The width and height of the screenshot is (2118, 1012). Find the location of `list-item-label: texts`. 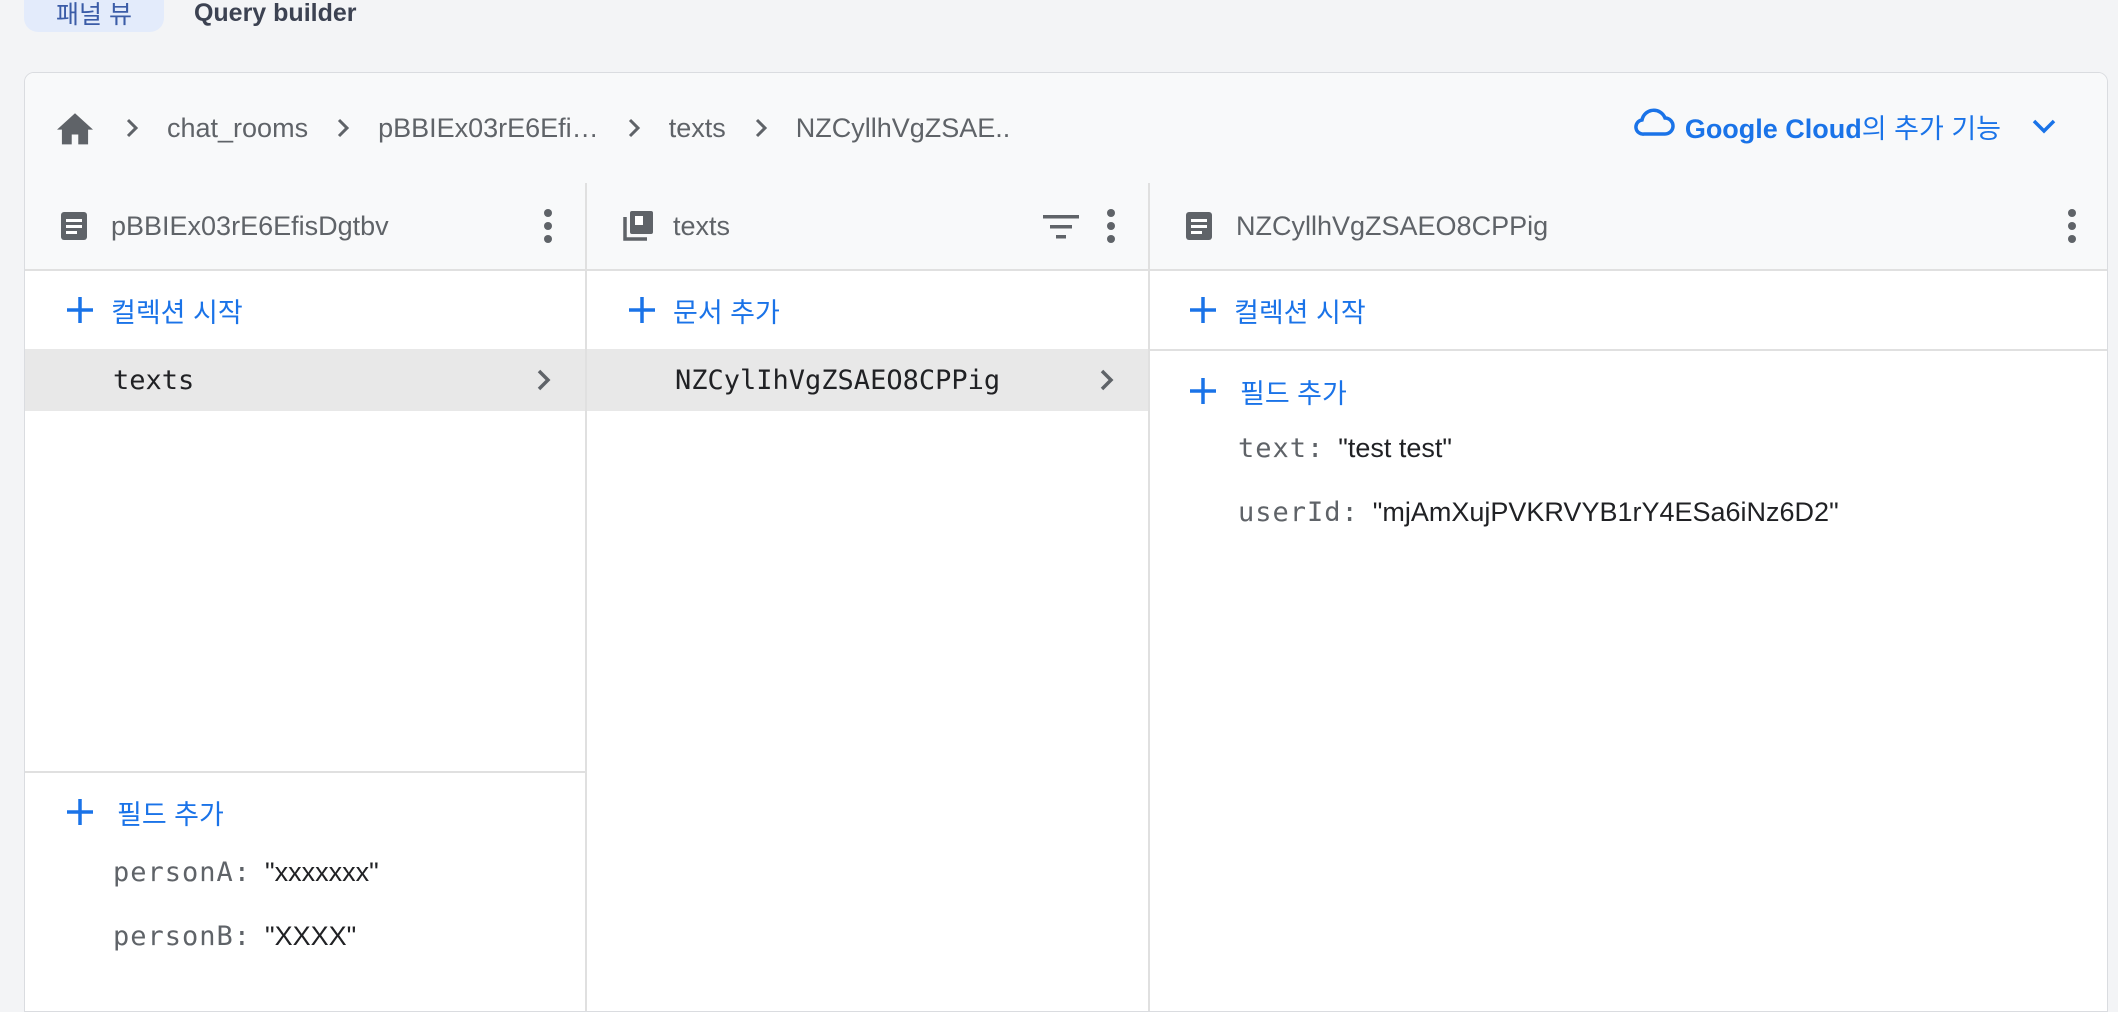

list-item-label: texts is located at coordinates (154, 380).